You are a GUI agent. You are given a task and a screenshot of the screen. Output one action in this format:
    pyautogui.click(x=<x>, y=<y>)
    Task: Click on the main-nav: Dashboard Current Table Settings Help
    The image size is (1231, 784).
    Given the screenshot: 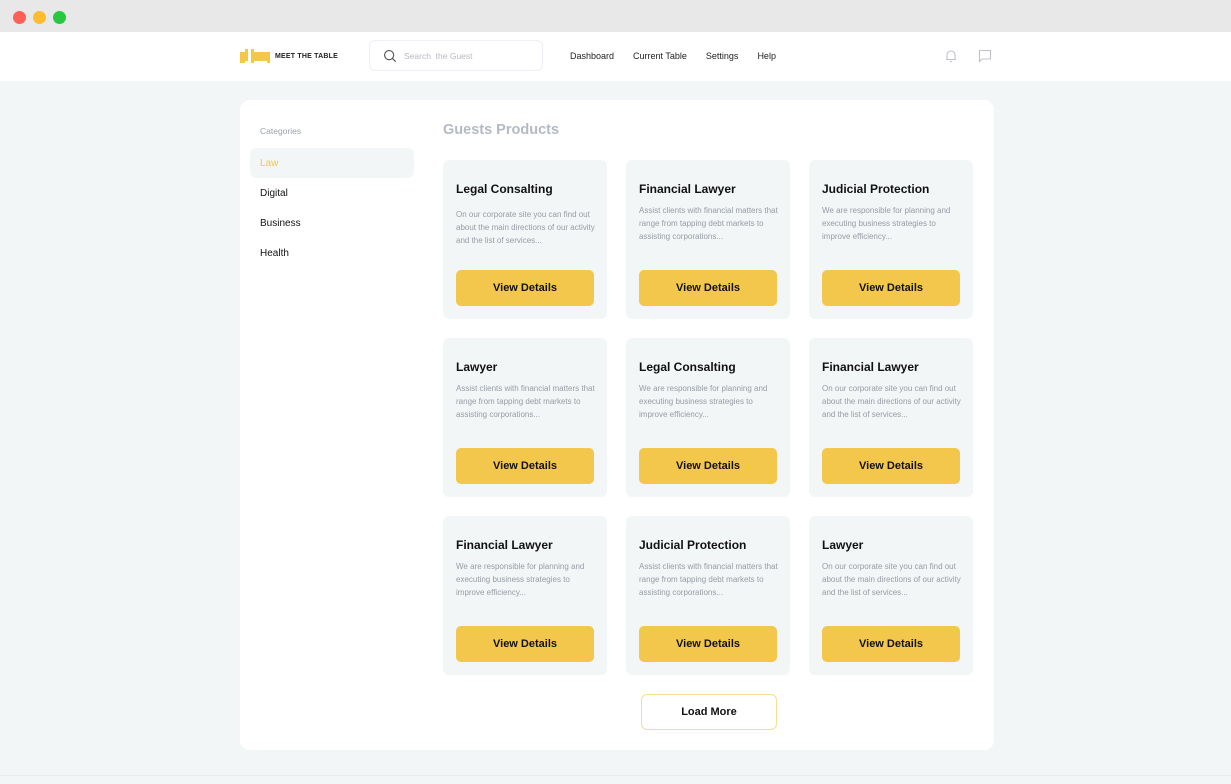 What is the action you would take?
    pyautogui.click(x=682, y=56)
    